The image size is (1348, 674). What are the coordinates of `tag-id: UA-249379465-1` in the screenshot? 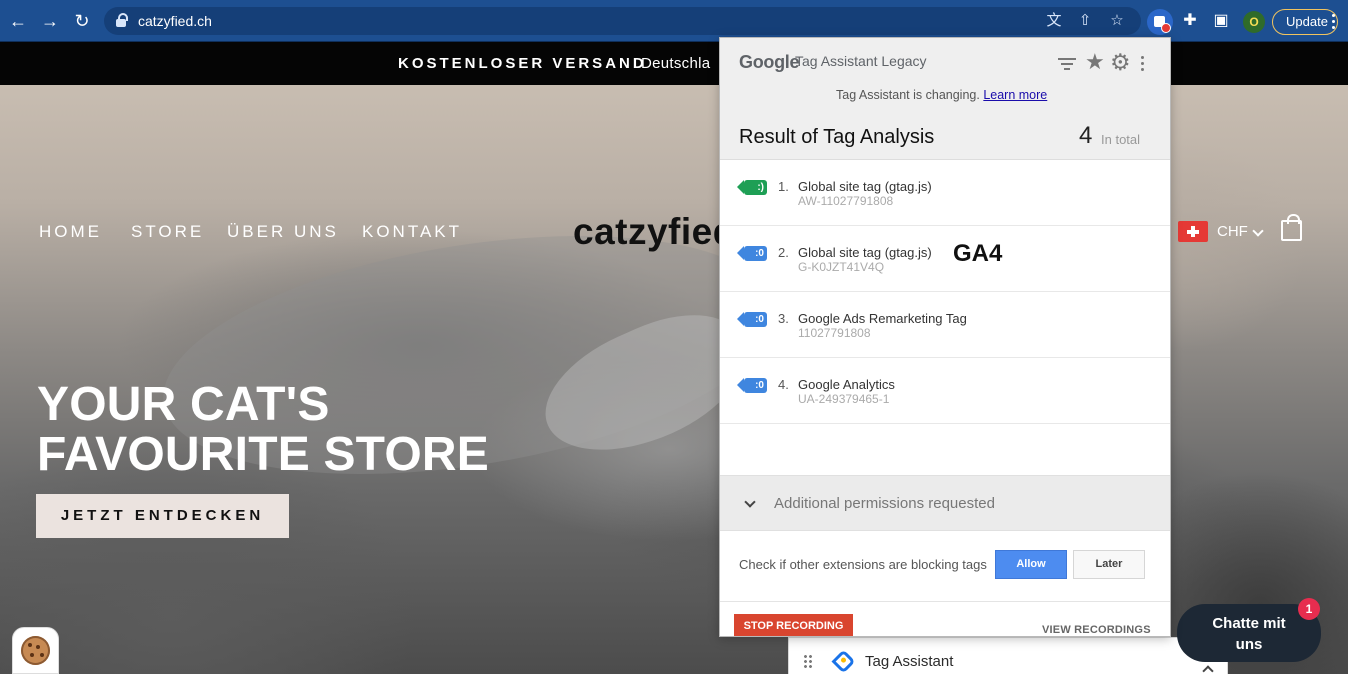 It's located at (844, 399).